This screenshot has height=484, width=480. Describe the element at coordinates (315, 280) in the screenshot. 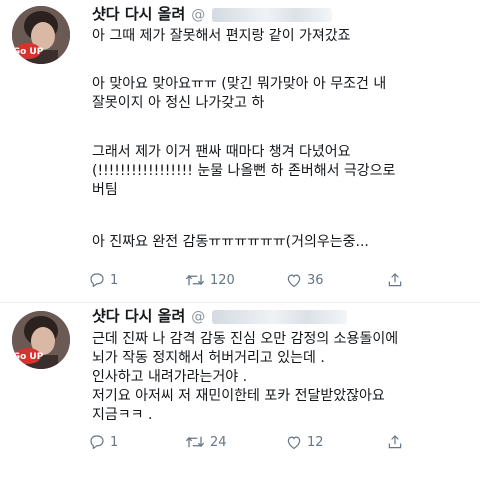

I see `like-count: 36` at that location.